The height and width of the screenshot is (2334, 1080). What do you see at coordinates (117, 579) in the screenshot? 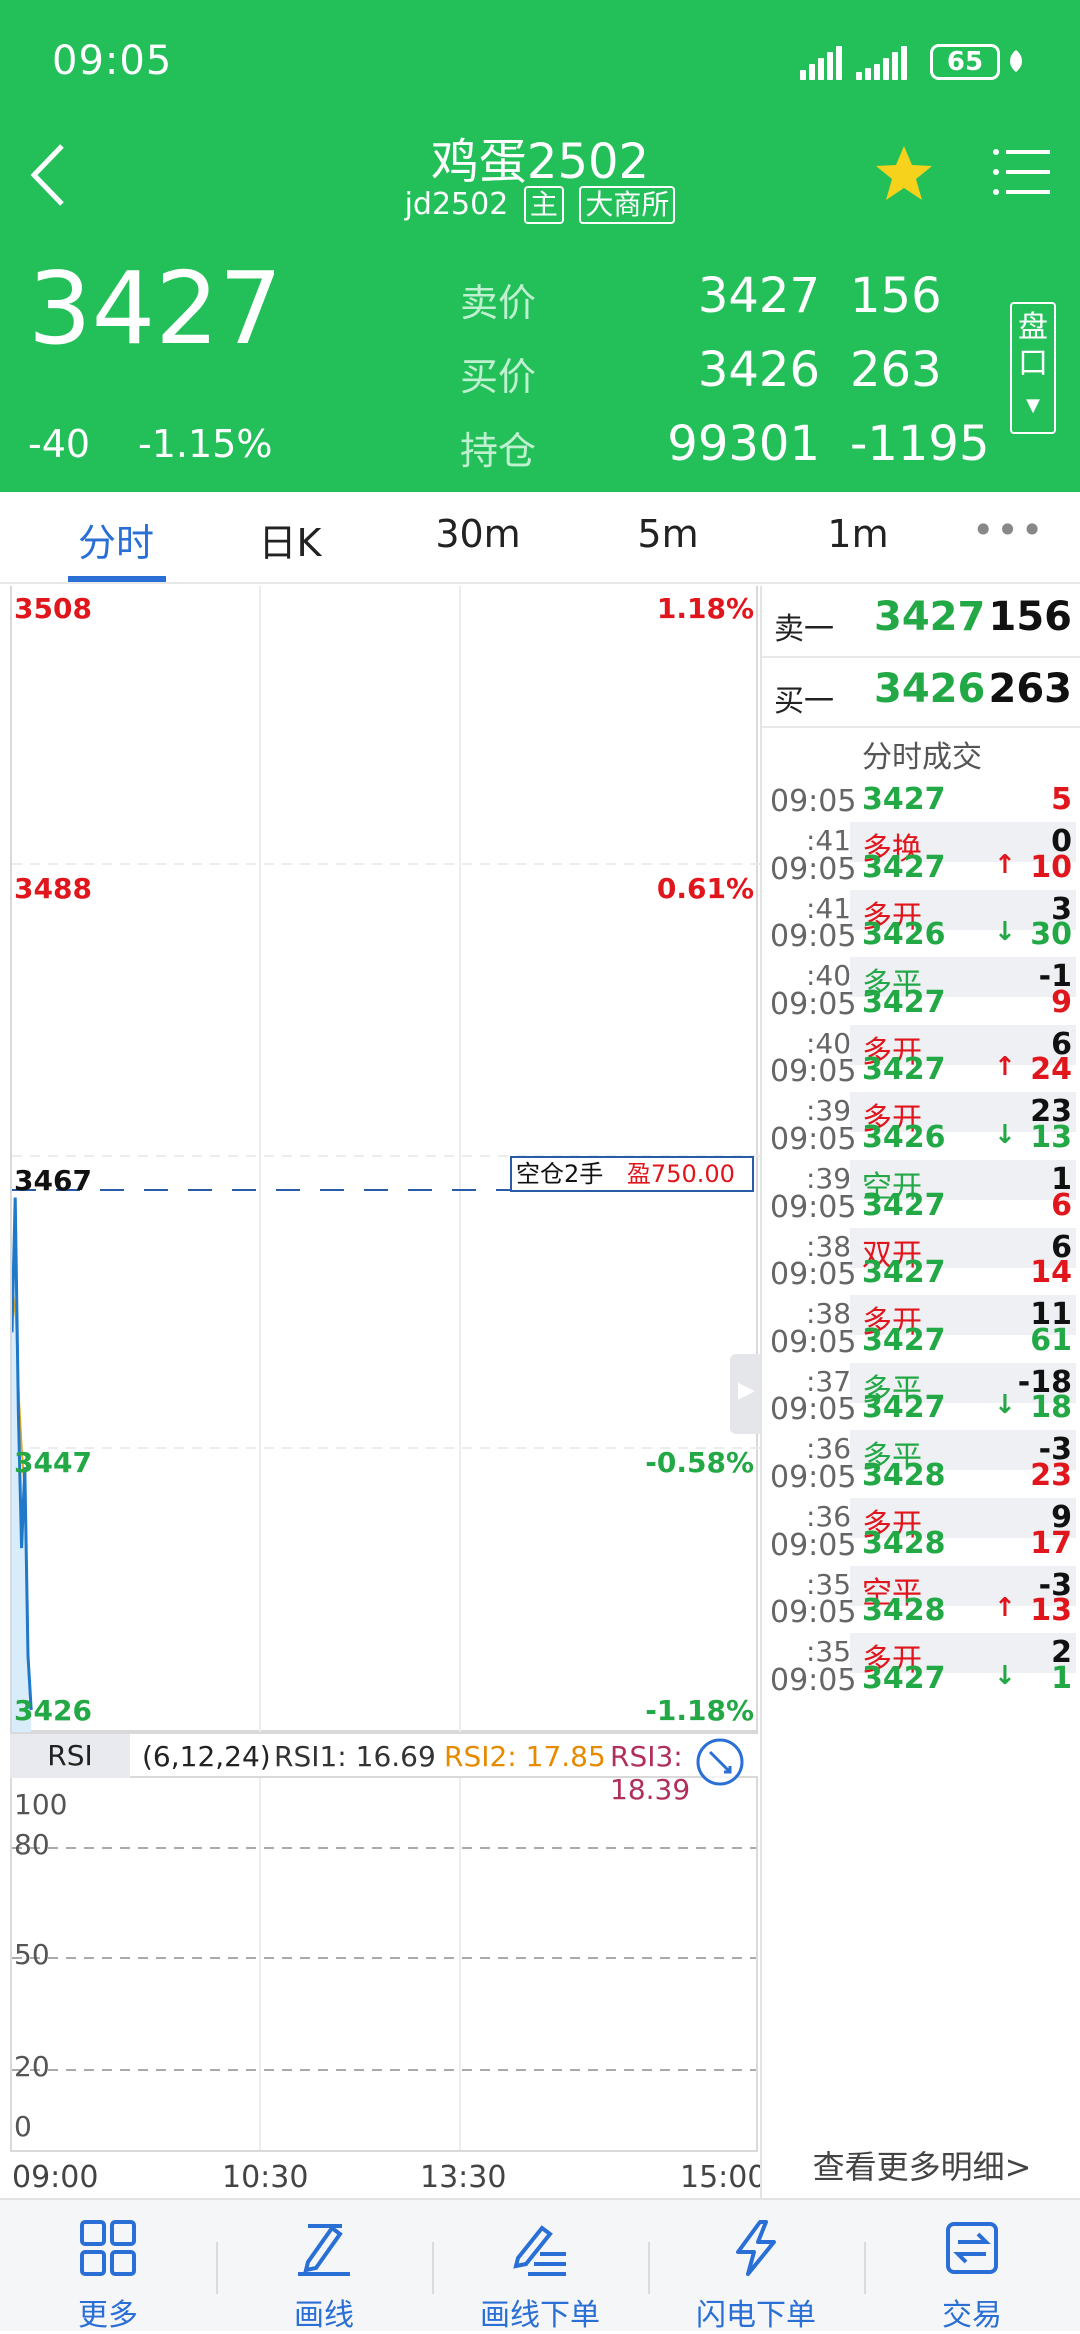
I see `active-tab-indicator` at bounding box center [117, 579].